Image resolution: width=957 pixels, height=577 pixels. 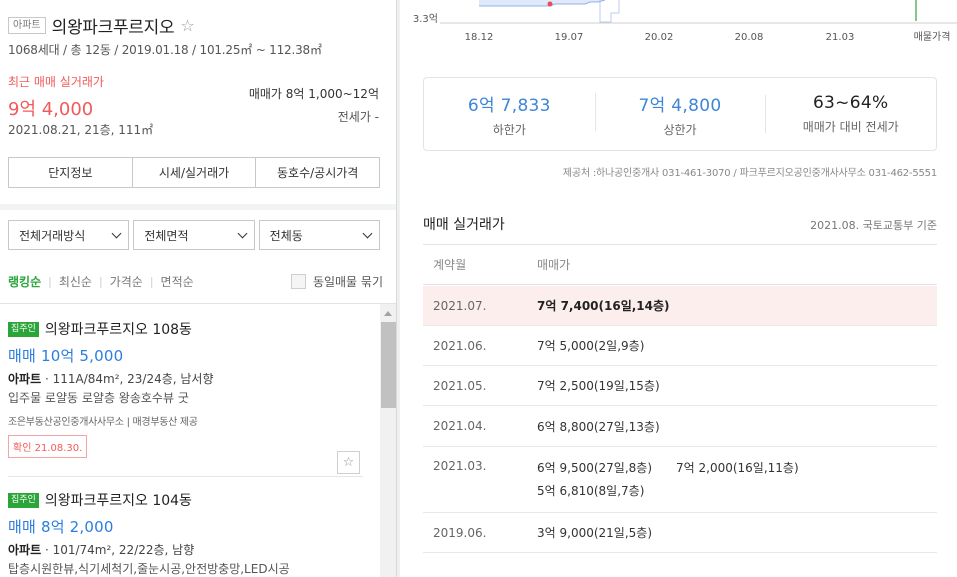 I want to click on scrollbar-thumb, so click(x=388, y=365).